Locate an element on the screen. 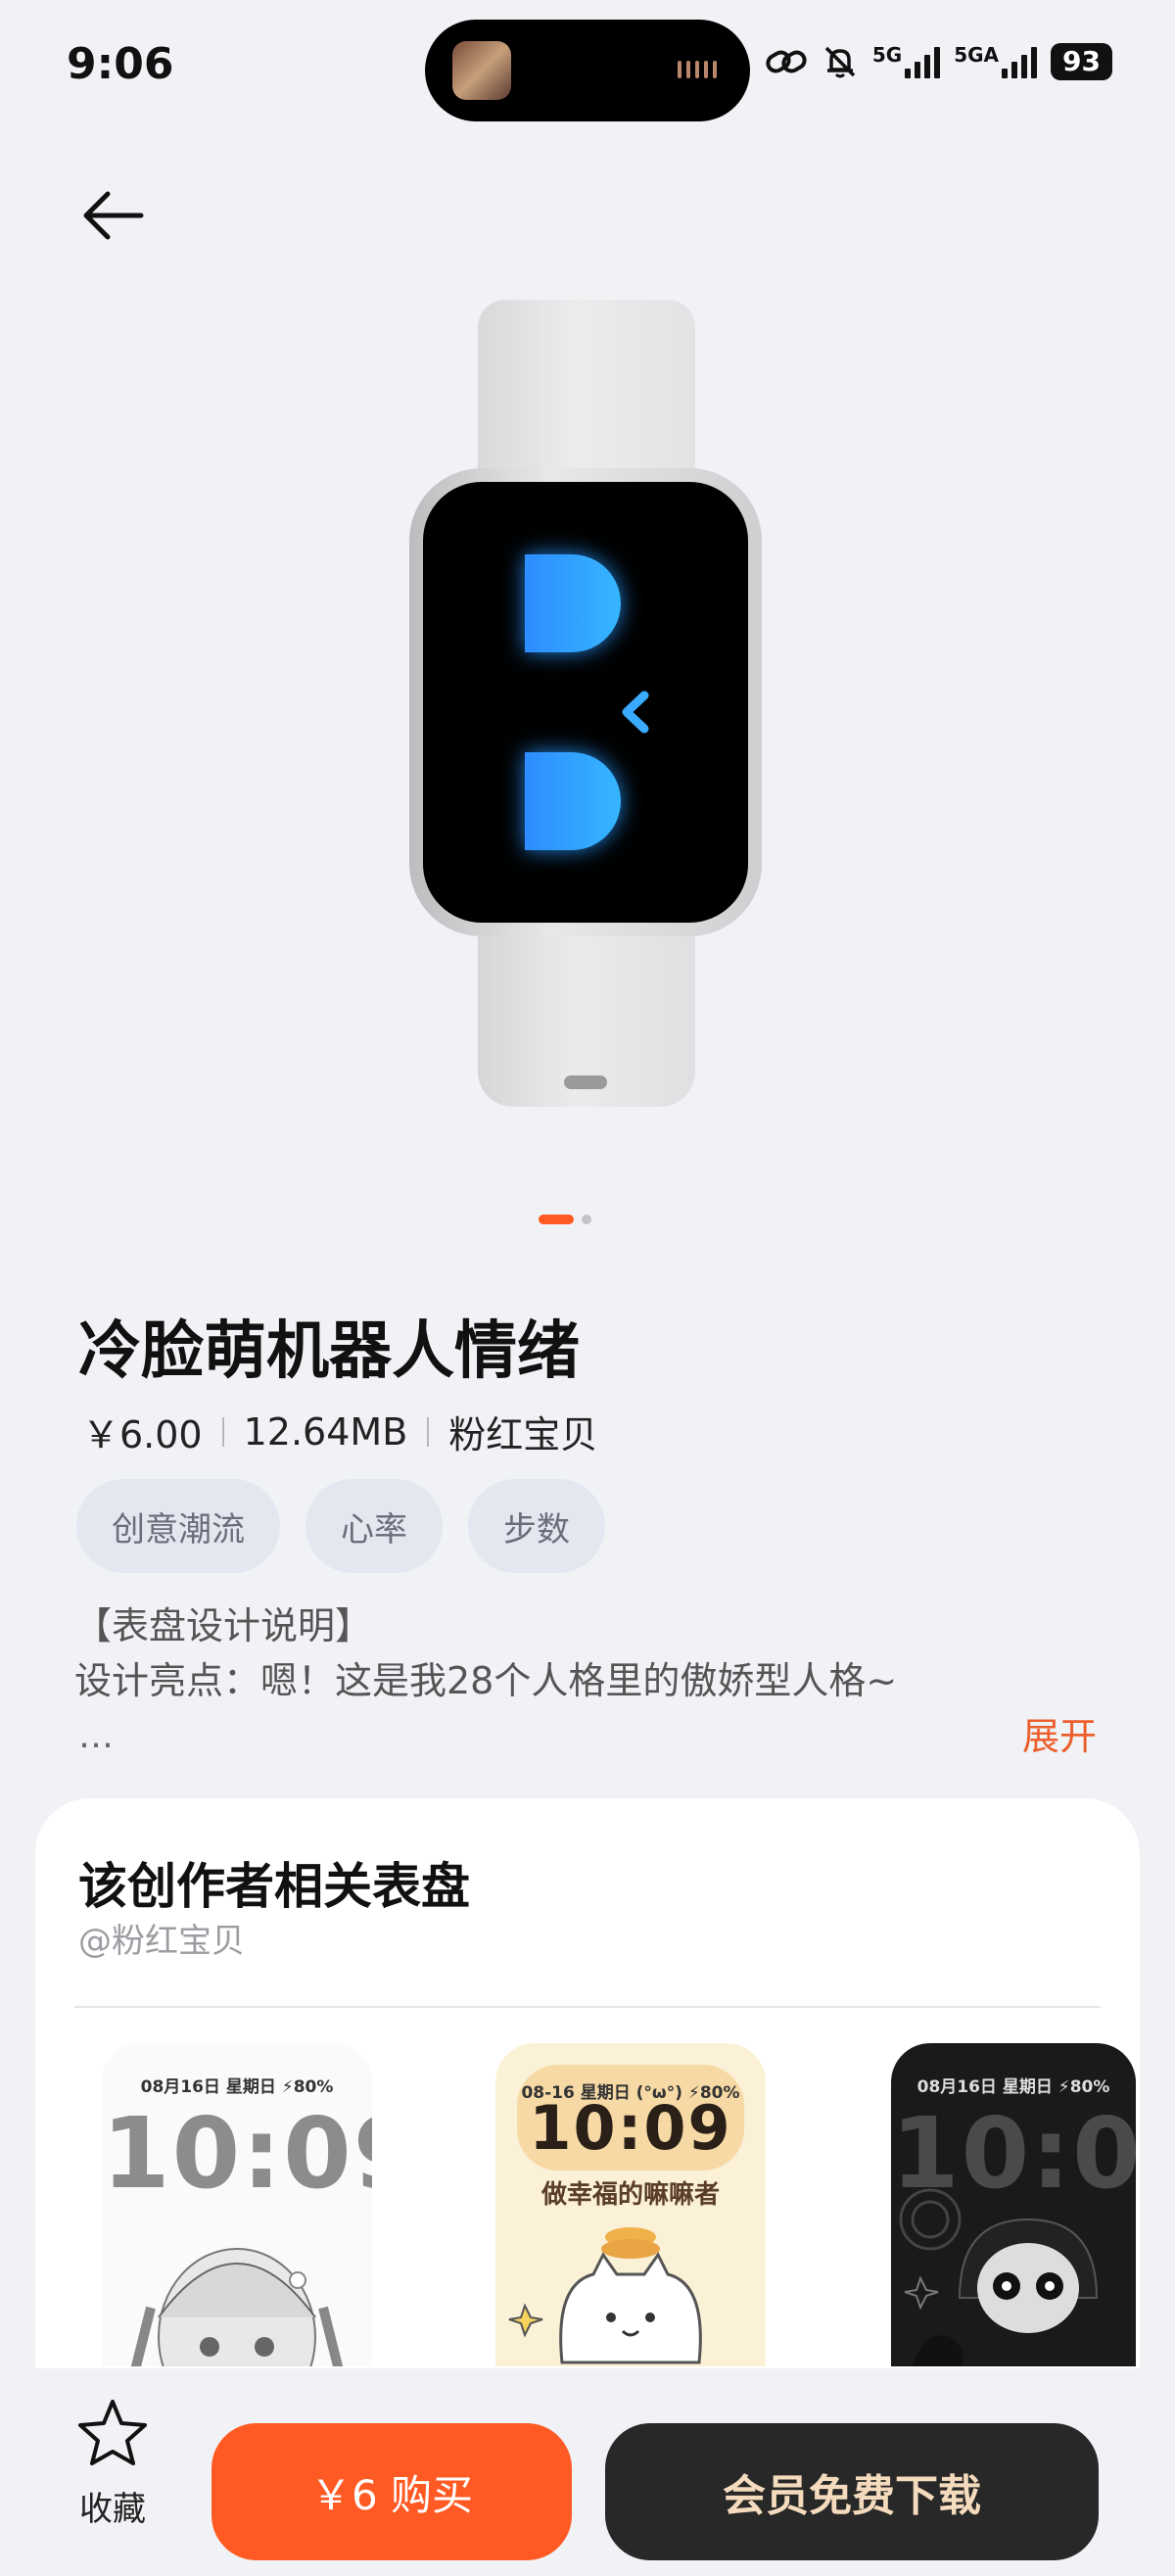  carousel-dot is located at coordinates (586, 1219).